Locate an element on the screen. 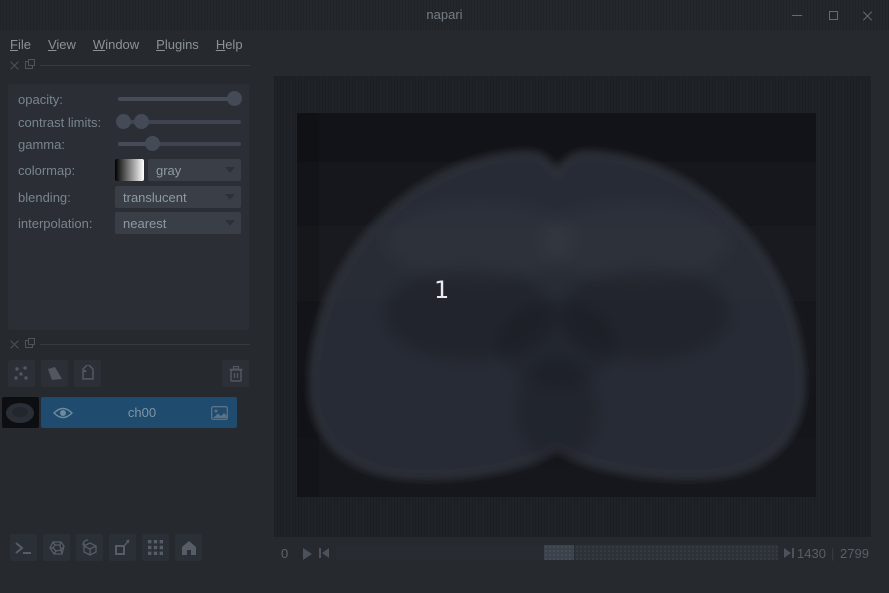 This screenshot has height=593, width=889. grid-view-button is located at coordinates (155, 547).